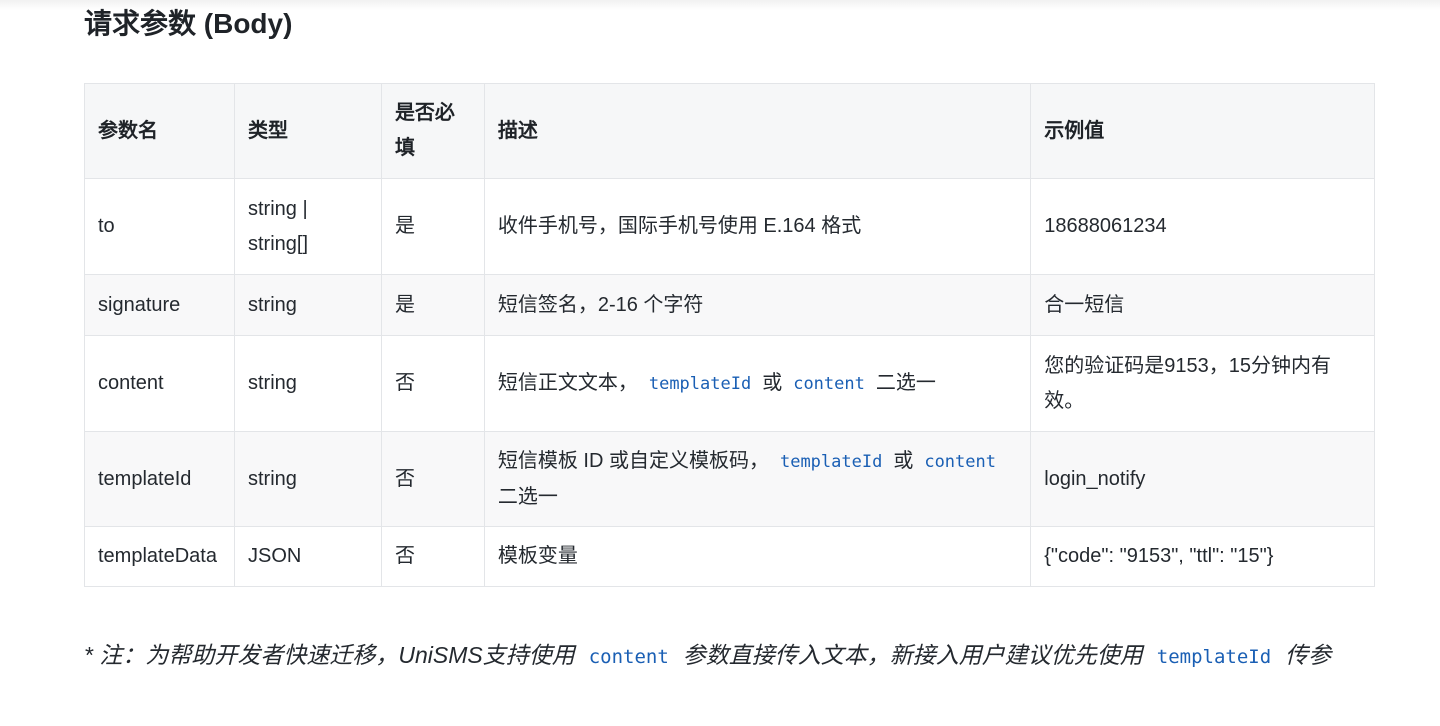 The image size is (1440, 726). Describe the element at coordinates (307, 556) in the screenshot. I see `param-type: JSON` at that location.